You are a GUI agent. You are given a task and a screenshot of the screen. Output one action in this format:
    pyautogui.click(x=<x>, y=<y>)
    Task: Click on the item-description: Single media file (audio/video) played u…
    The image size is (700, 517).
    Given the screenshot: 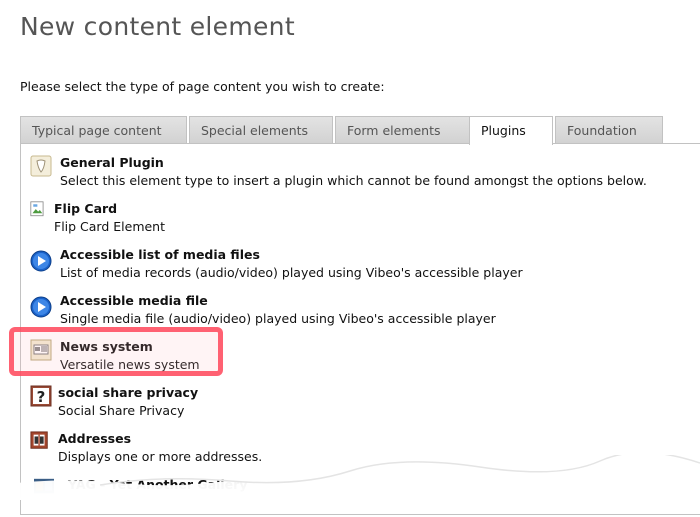 What is the action you would take?
    pyautogui.click(x=278, y=318)
    